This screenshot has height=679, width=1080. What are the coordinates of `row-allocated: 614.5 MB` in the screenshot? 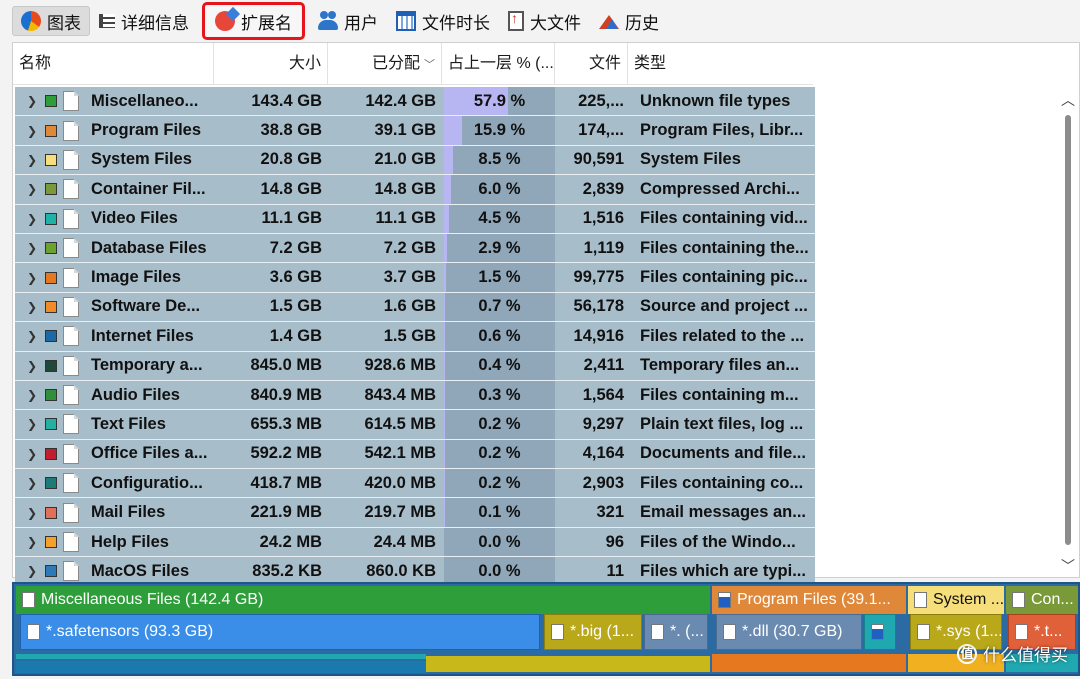 It's located at (400, 423).